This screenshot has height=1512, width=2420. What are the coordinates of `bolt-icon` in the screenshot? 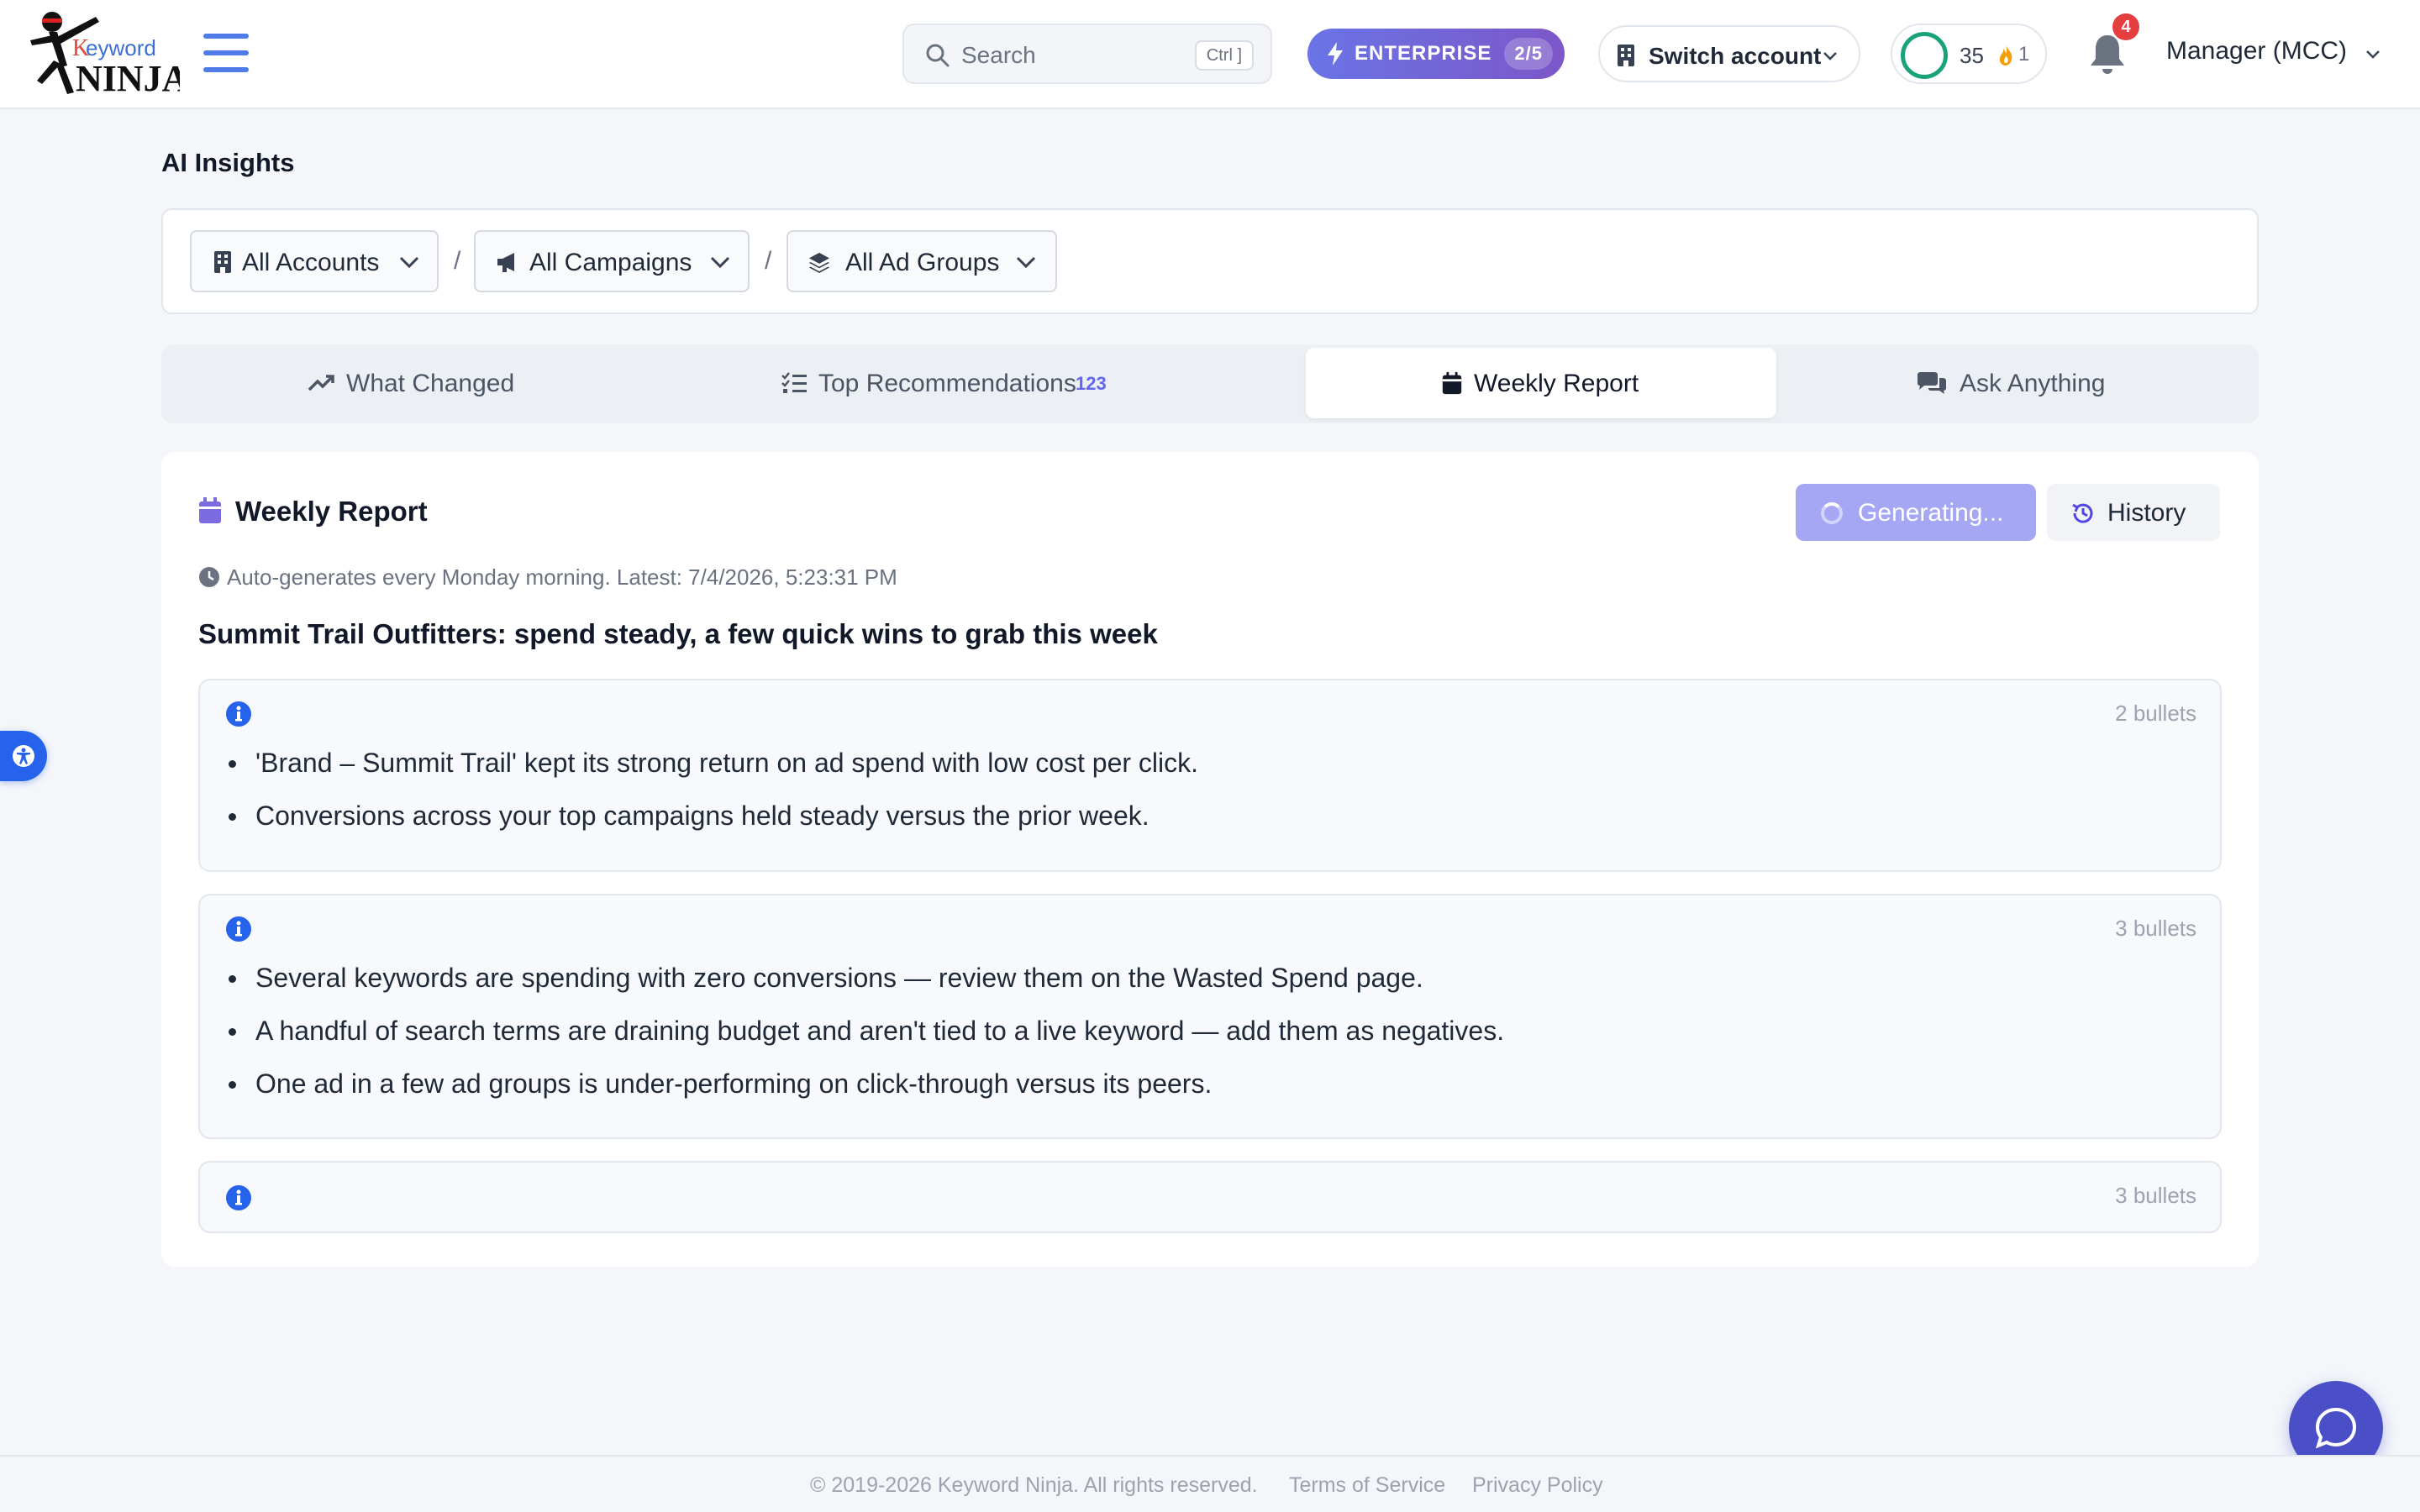 It's located at (1335, 54).